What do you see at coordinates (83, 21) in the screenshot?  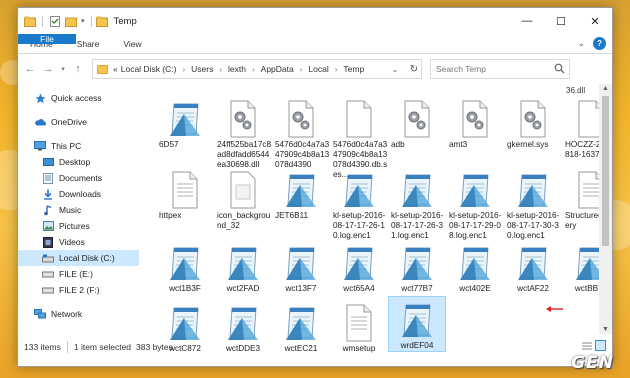 I see `customize-toolbar-icon: ▾` at bounding box center [83, 21].